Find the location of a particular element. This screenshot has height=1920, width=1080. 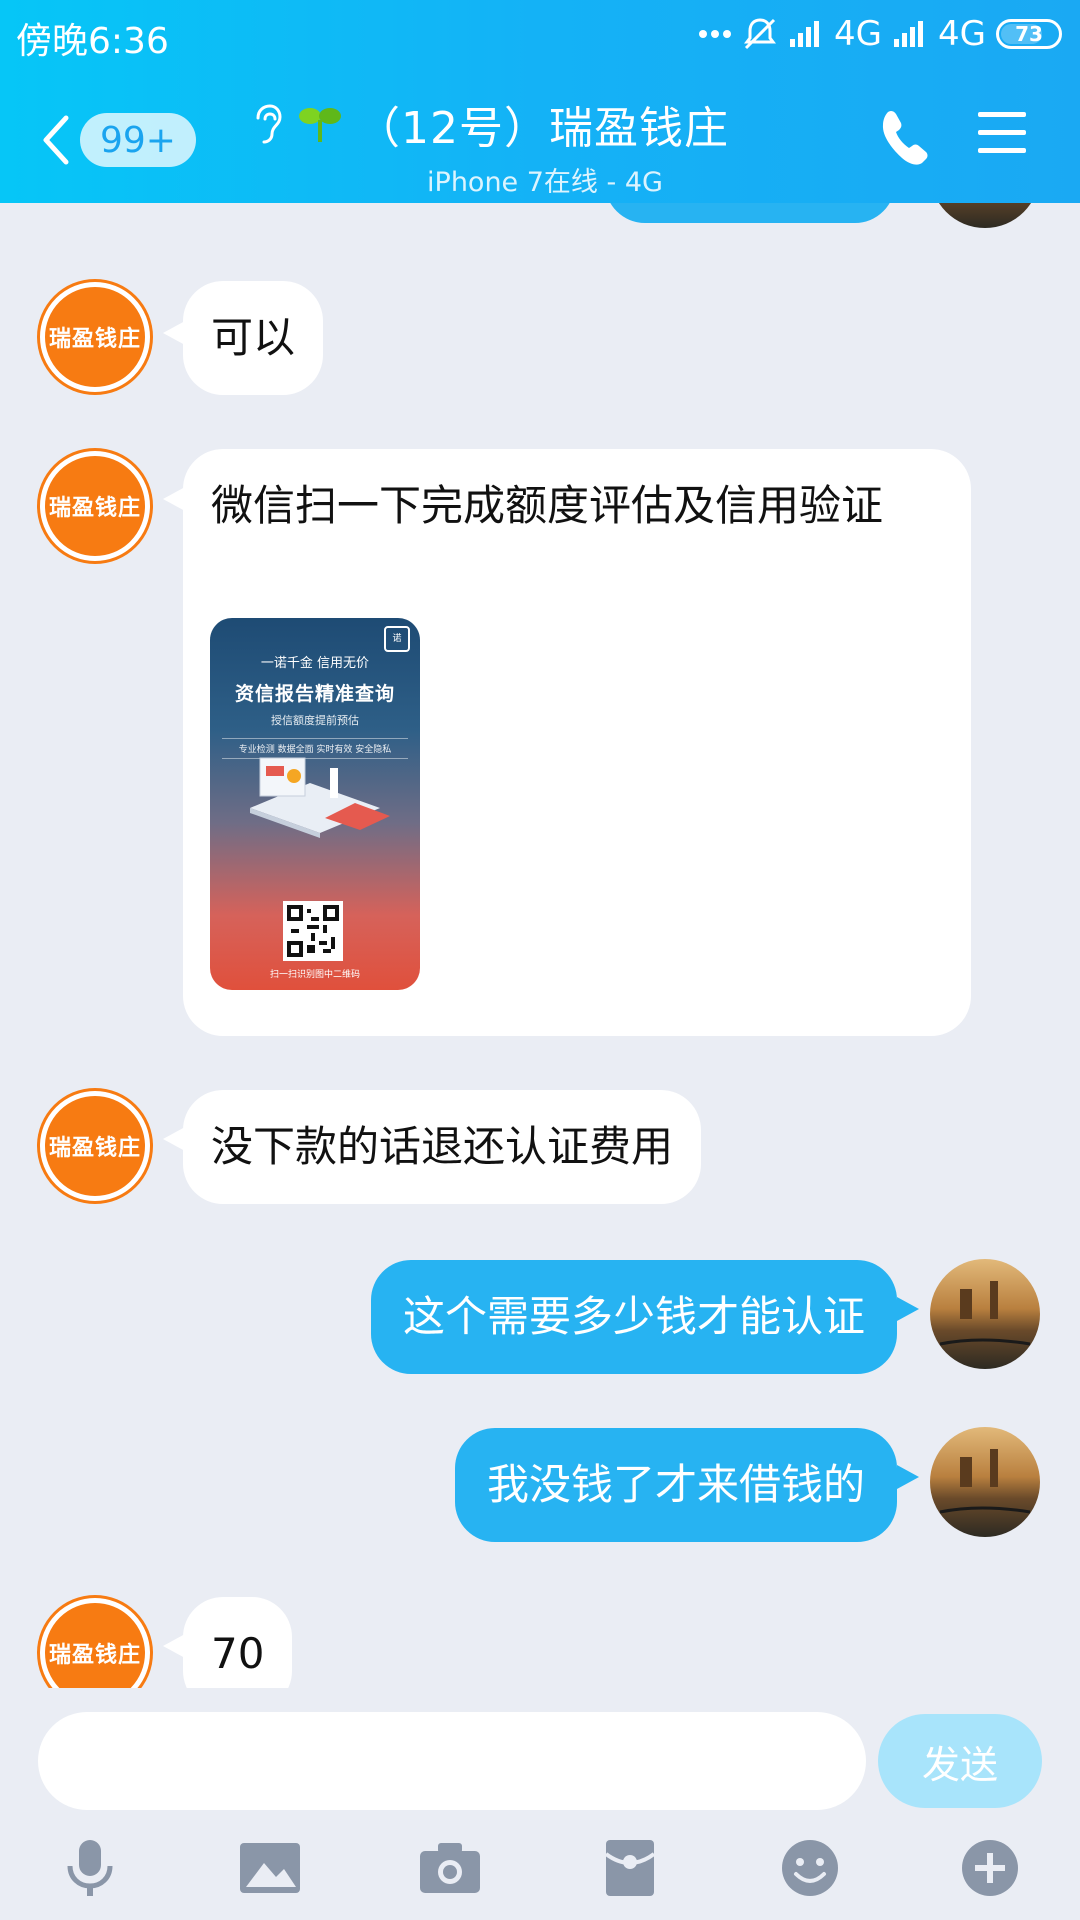

network-label-1: 4G is located at coordinates (858, 34).